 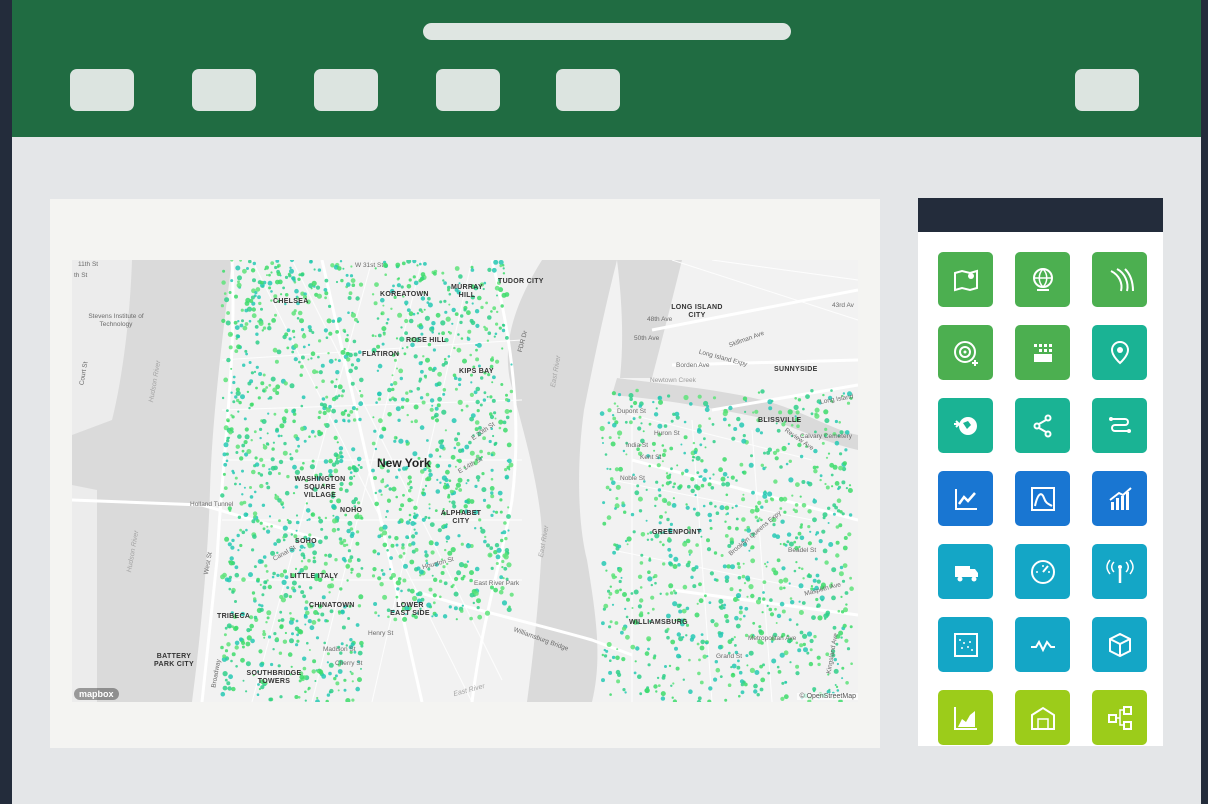 I want to click on mapbox-logo: mapbox, so click(x=96, y=694).